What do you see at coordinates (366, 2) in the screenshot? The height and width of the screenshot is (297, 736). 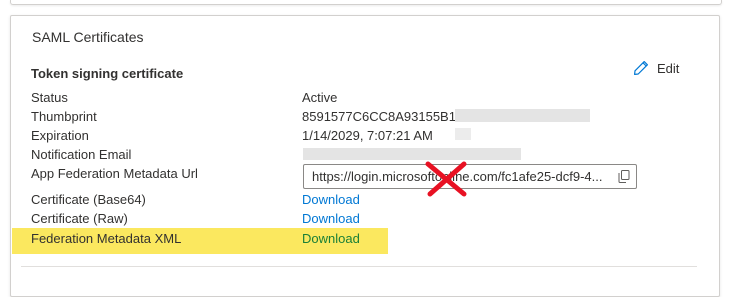 I see `previous-card-edge` at bounding box center [366, 2].